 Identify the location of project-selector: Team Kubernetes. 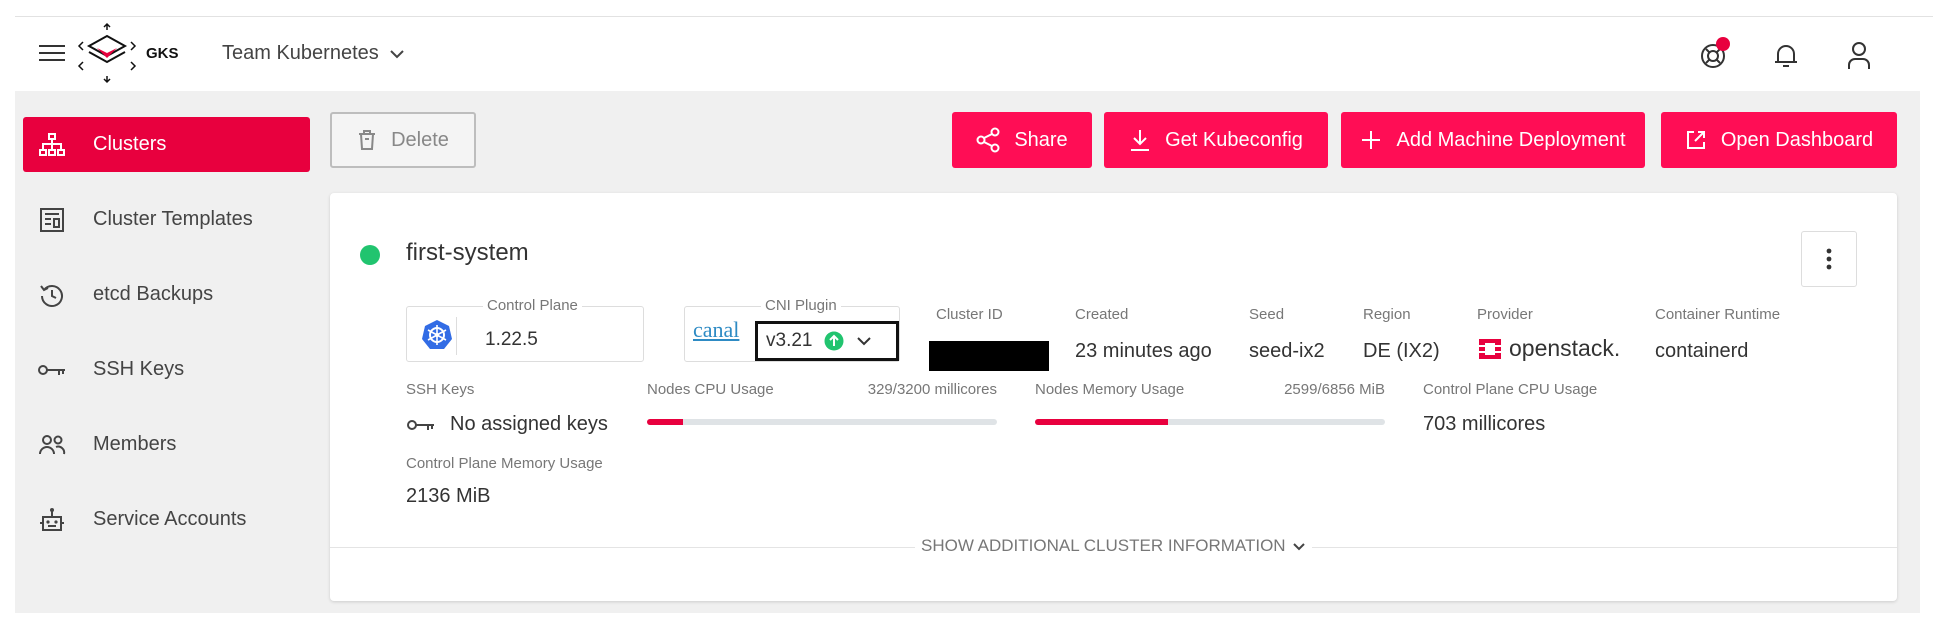
(313, 53).